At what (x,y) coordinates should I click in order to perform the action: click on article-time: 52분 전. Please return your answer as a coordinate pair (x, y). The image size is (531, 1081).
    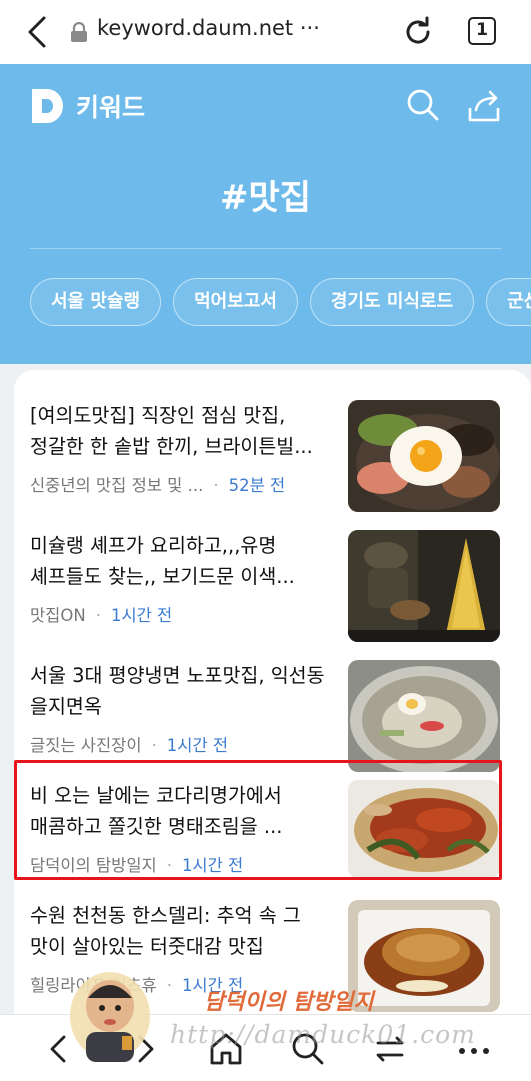
    Looking at the image, I should click on (257, 485).